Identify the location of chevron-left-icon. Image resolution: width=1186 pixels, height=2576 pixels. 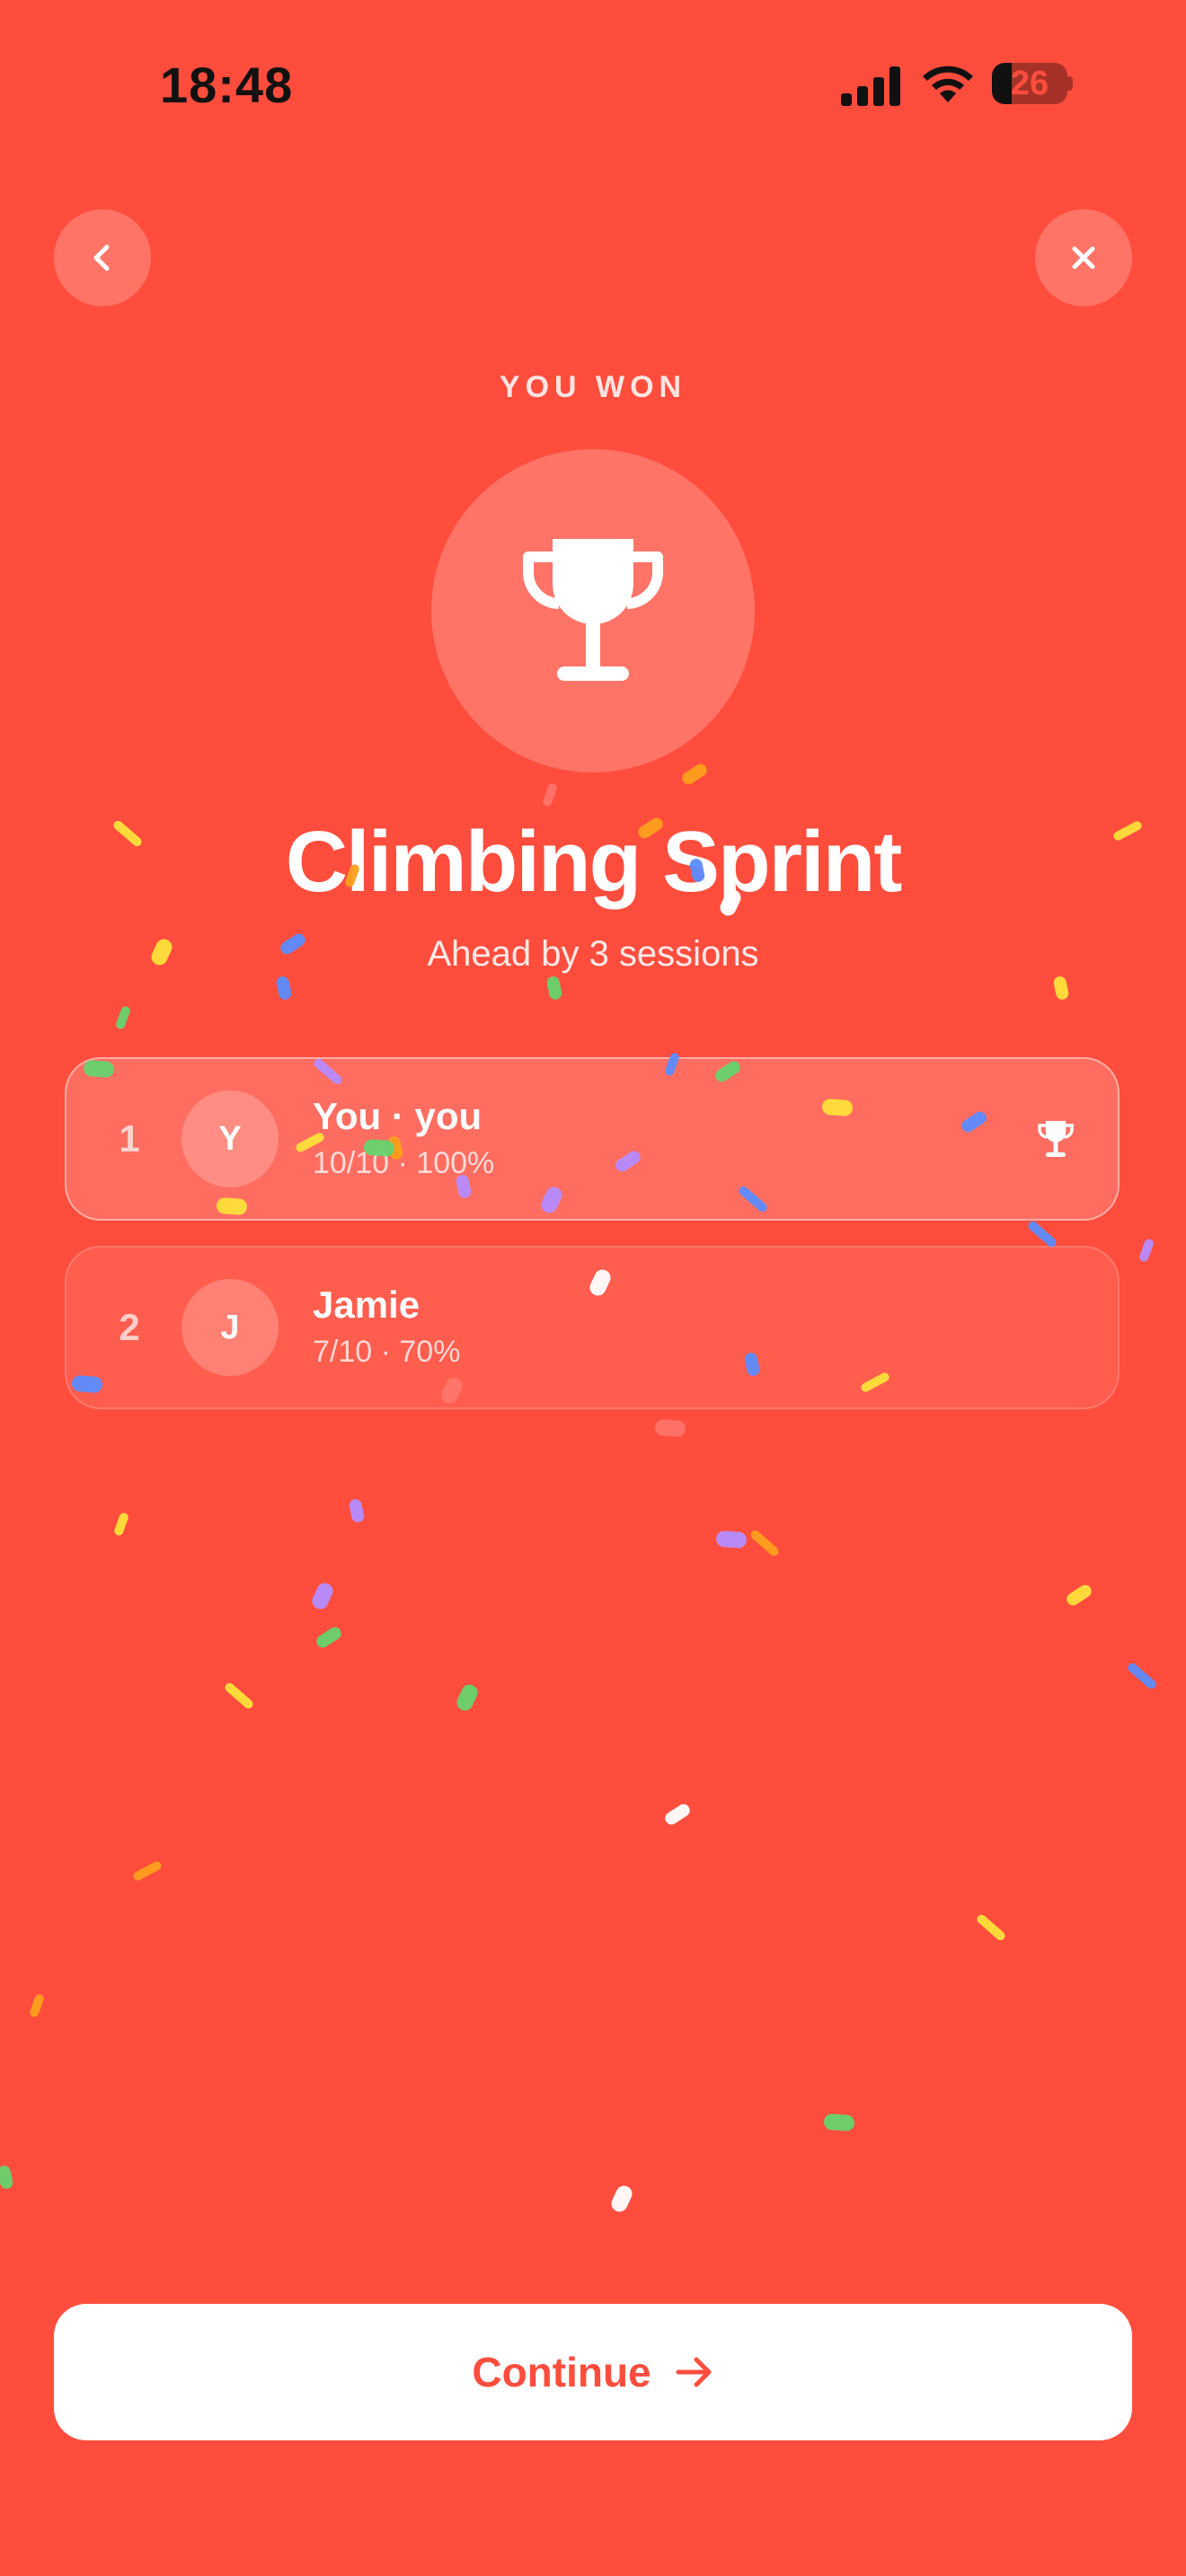
(101, 257).